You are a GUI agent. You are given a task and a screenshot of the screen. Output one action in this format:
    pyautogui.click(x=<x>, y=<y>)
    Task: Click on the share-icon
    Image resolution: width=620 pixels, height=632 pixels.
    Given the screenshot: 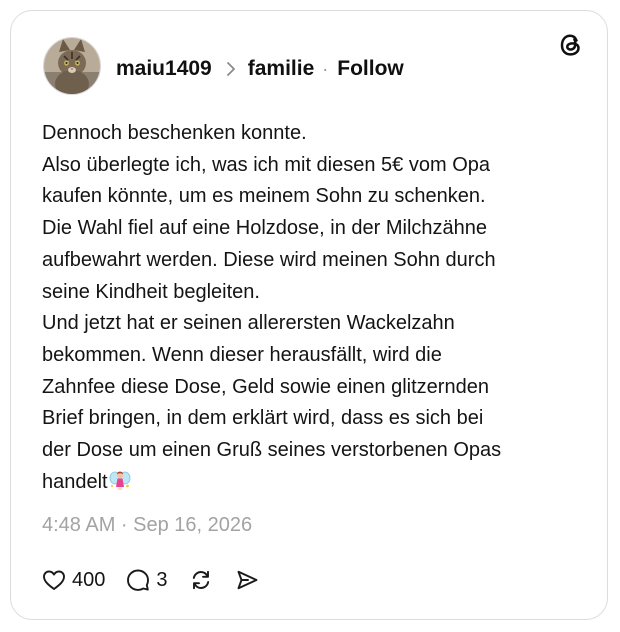 What is the action you would take?
    pyautogui.click(x=247, y=580)
    